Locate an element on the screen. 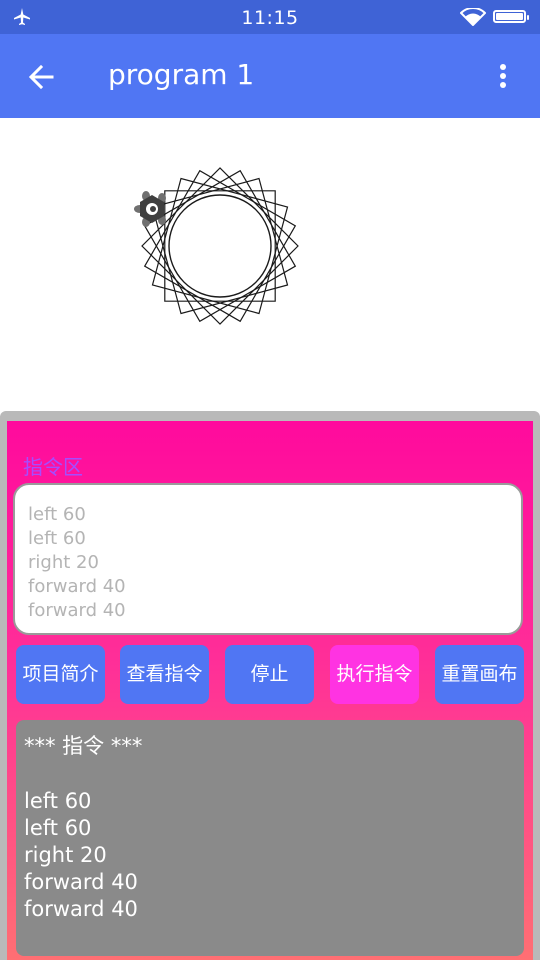  view-commands-button: 查看指令 is located at coordinates (164, 674).